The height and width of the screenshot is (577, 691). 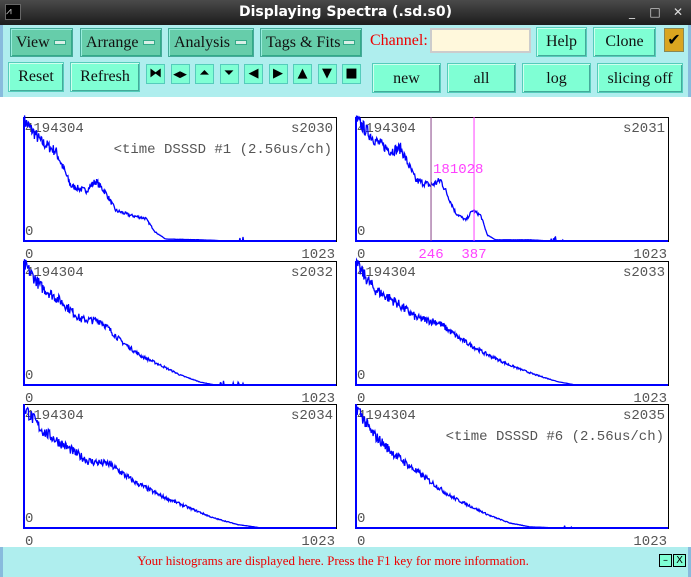 What do you see at coordinates (665, 560) in the screenshot?
I see `status-minimize-button: –` at bounding box center [665, 560].